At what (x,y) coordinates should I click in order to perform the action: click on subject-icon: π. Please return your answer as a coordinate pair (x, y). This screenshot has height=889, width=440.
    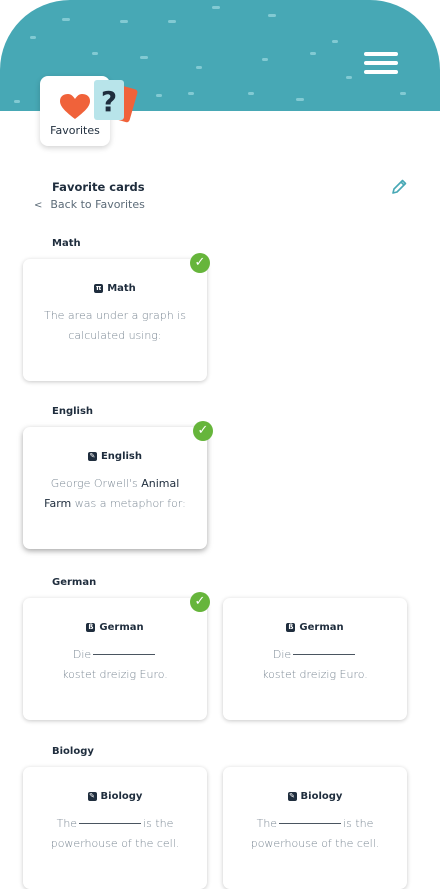
    Looking at the image, I should click on (99, 288).